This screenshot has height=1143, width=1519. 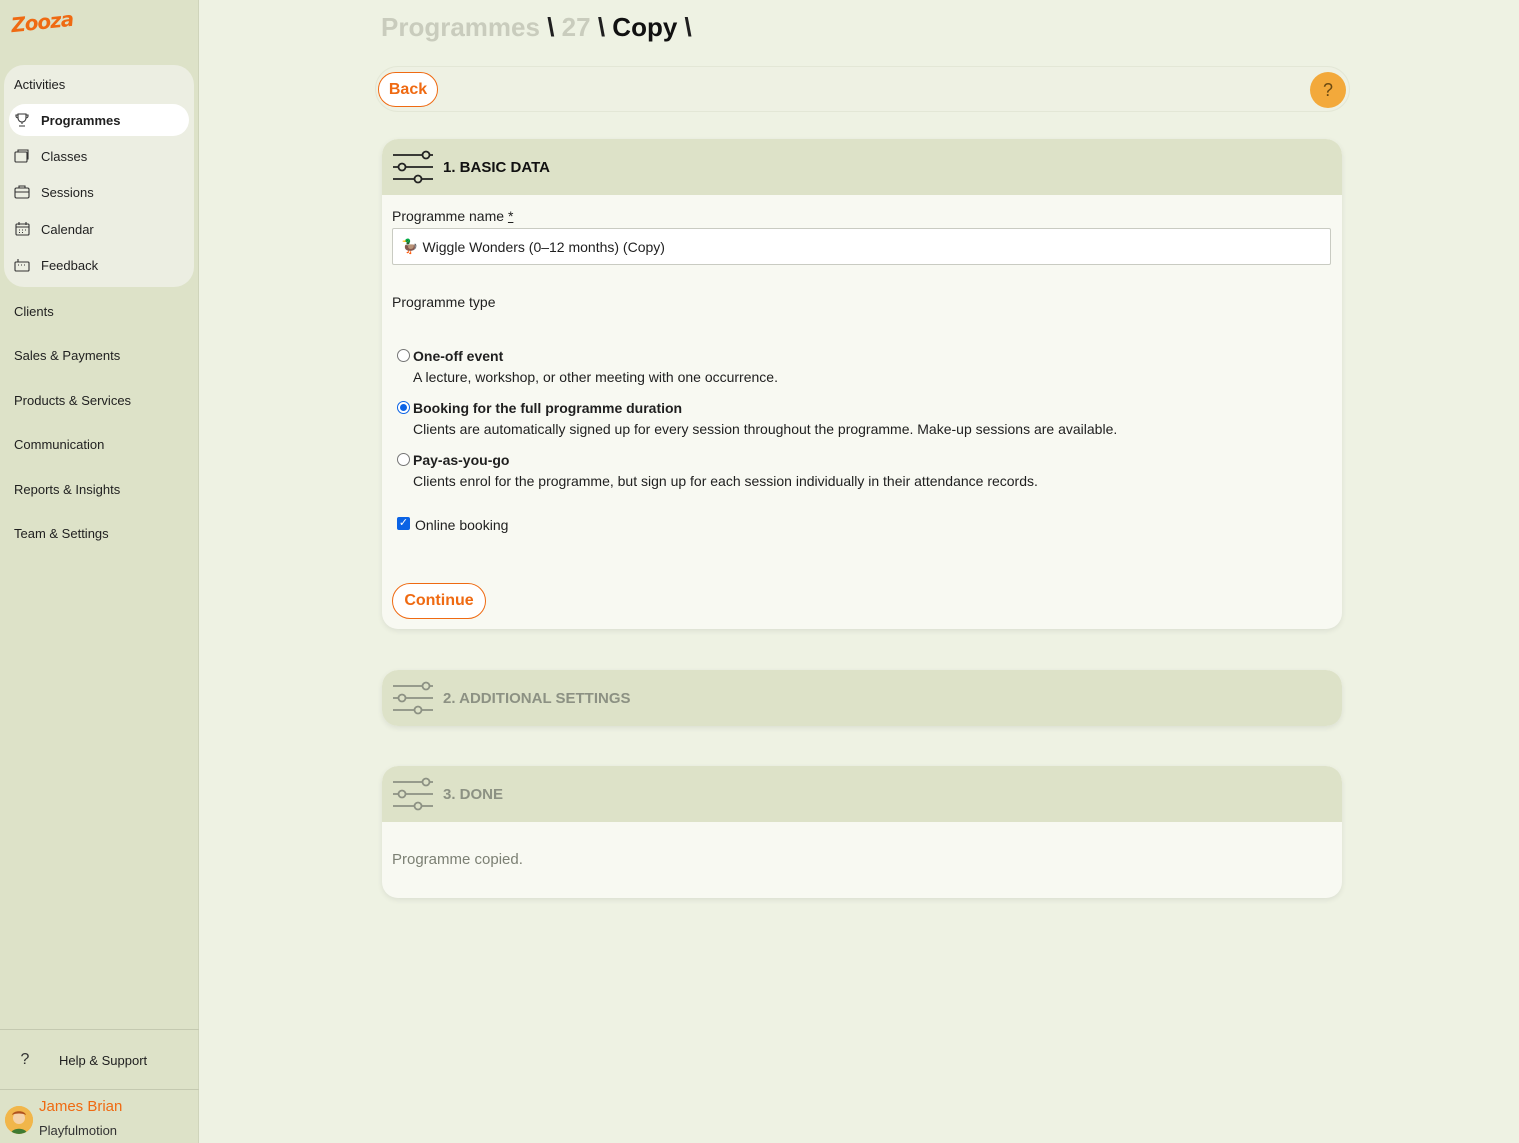 What do you see at coordinates (99, 192) in the screenshot?
I see `sidebar-item-sessions: Sessions` at bounding box center [99, 192].